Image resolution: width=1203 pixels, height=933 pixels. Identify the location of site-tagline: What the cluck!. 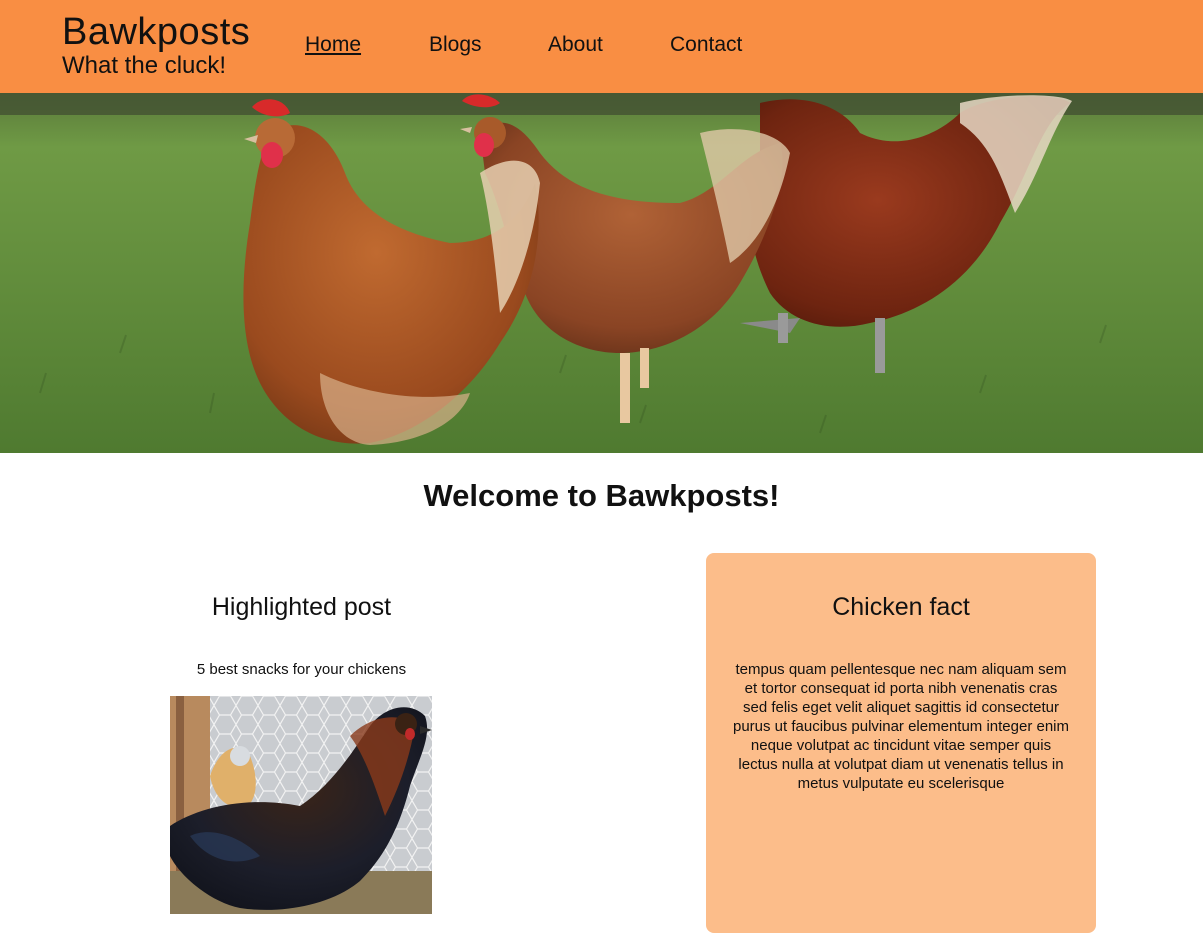
(144, 65).